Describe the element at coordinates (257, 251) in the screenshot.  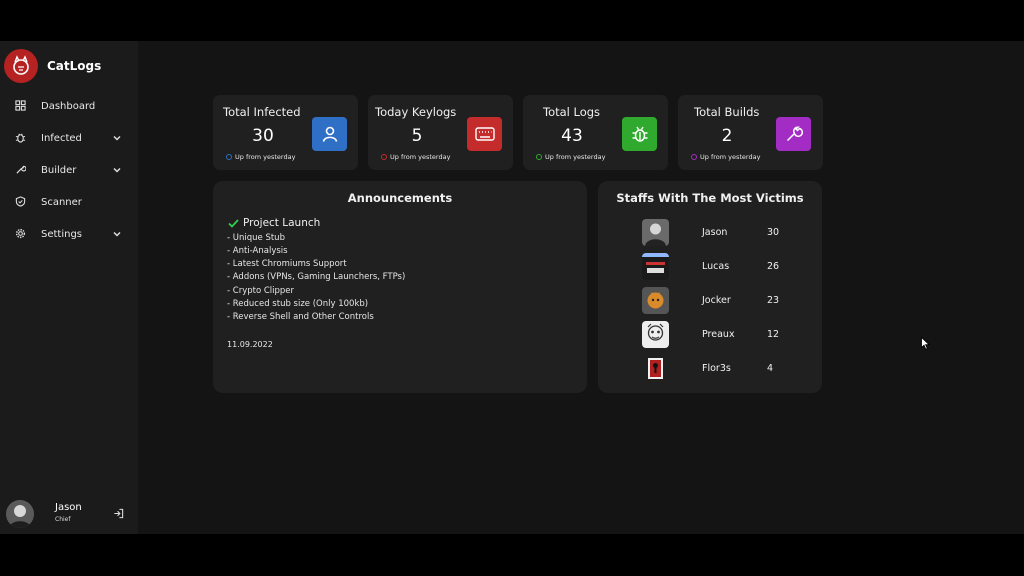
I see `announcement-item: - Anti-Analysis` at that location.